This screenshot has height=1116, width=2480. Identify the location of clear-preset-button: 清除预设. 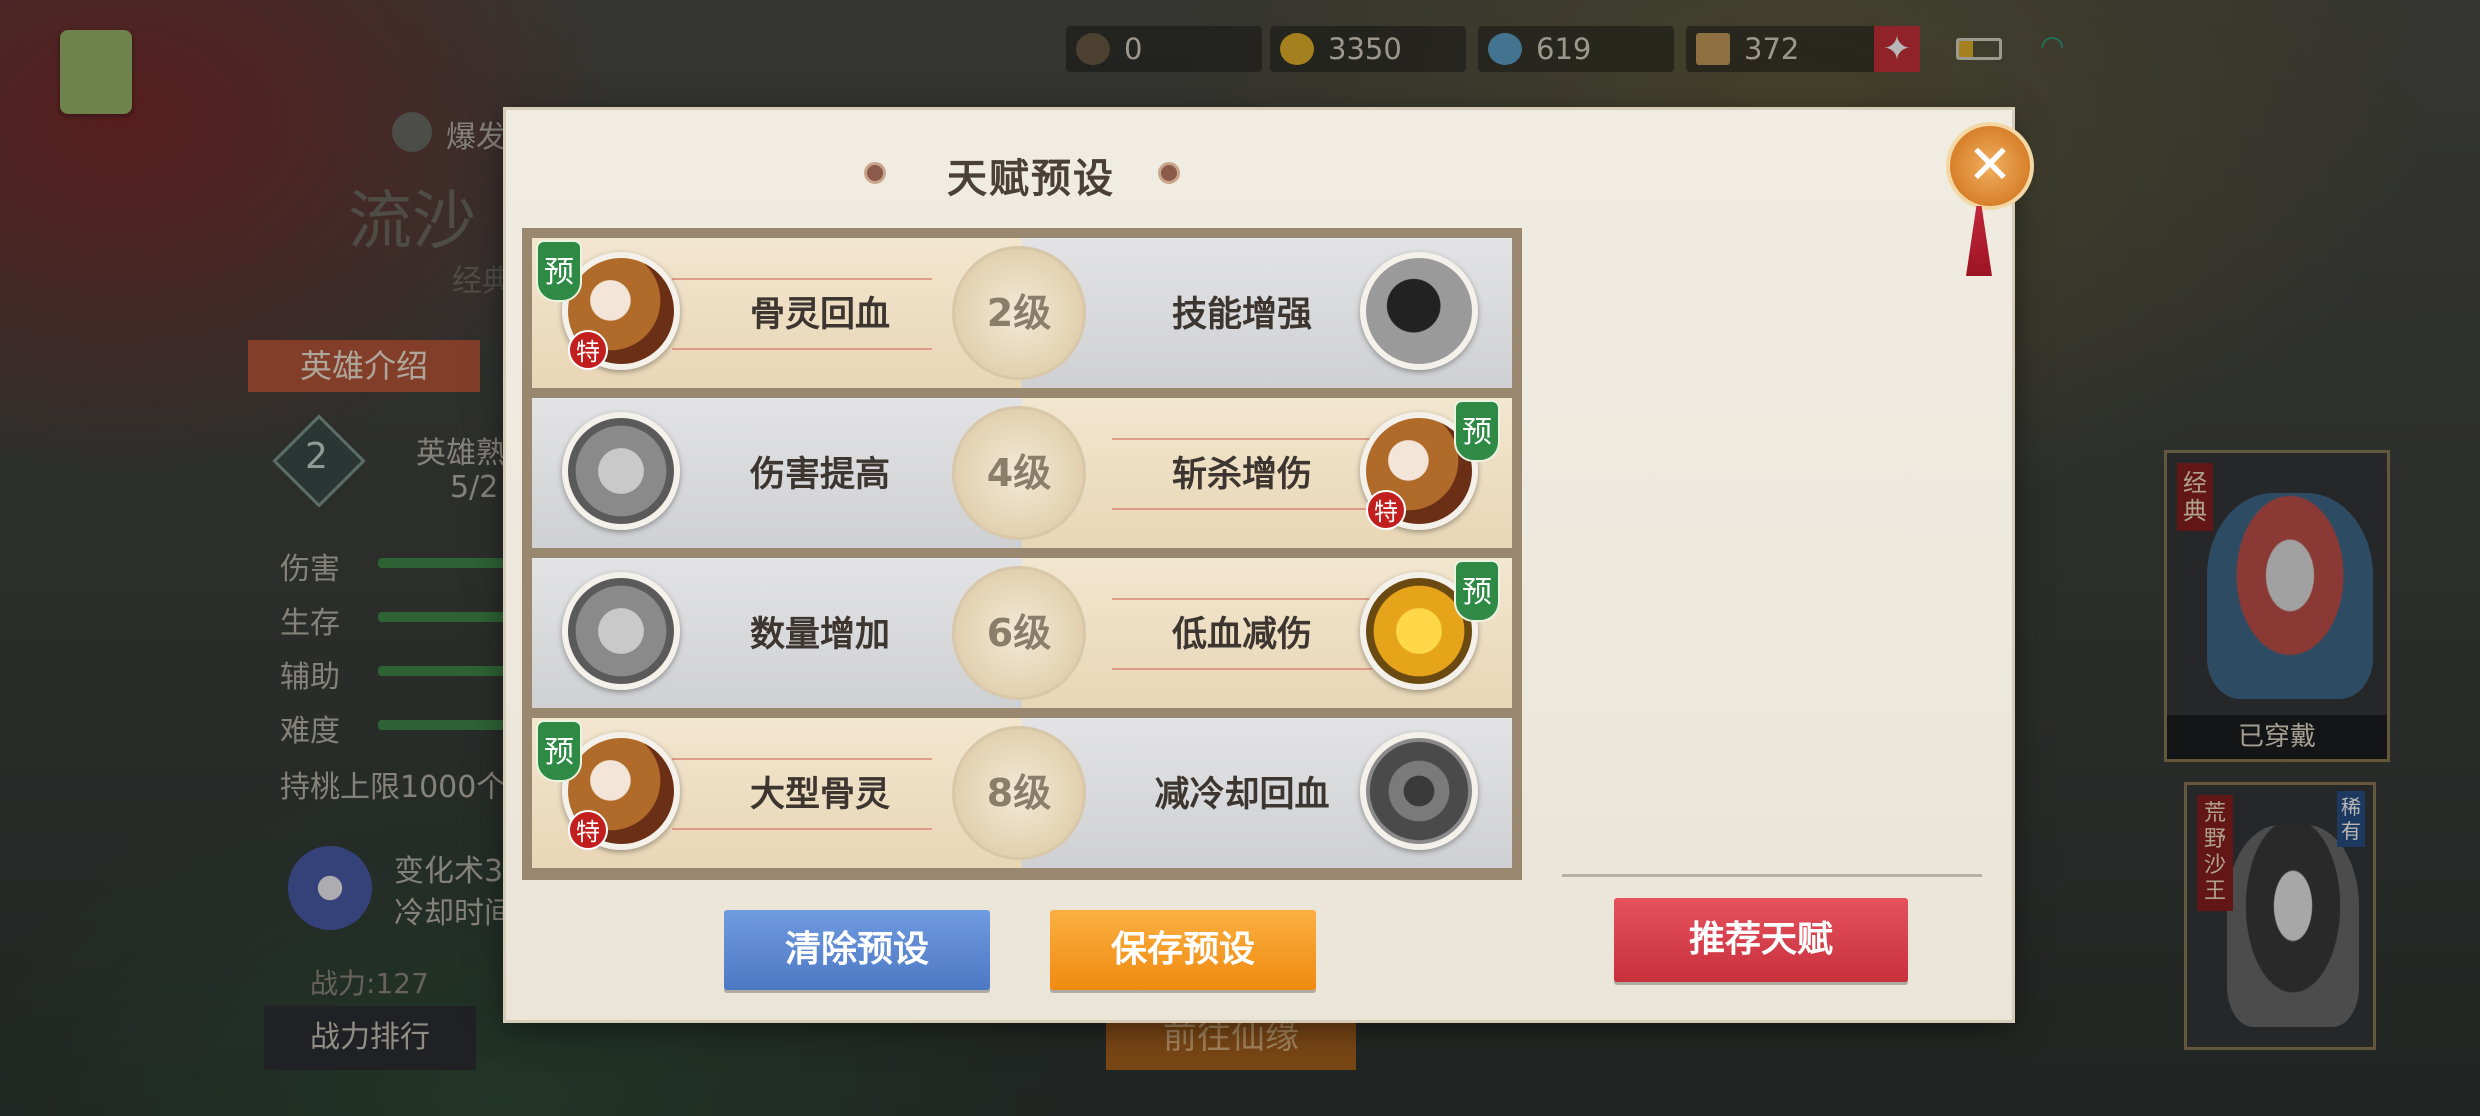
(857, 950).